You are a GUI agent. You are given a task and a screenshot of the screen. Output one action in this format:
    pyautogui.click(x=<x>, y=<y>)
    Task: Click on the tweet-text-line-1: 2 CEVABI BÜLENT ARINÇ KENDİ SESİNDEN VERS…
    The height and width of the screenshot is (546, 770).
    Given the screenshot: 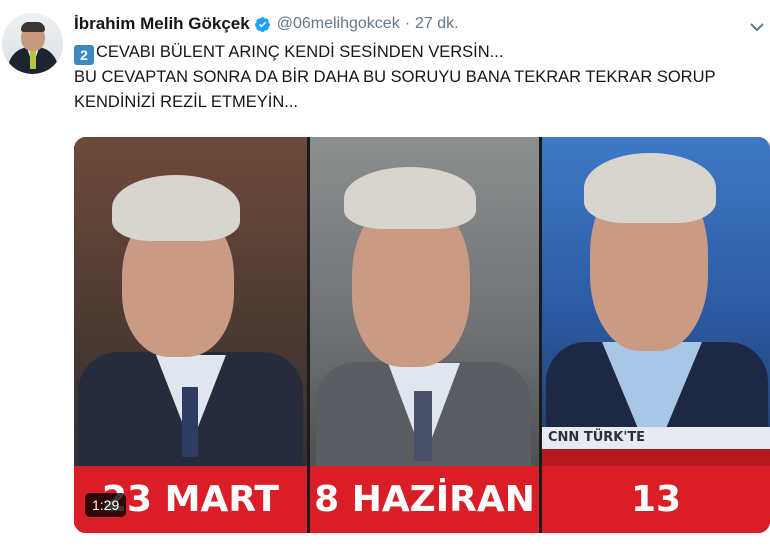 What is the action you would take?
    pyautogui.click(x=420, y=52)
    